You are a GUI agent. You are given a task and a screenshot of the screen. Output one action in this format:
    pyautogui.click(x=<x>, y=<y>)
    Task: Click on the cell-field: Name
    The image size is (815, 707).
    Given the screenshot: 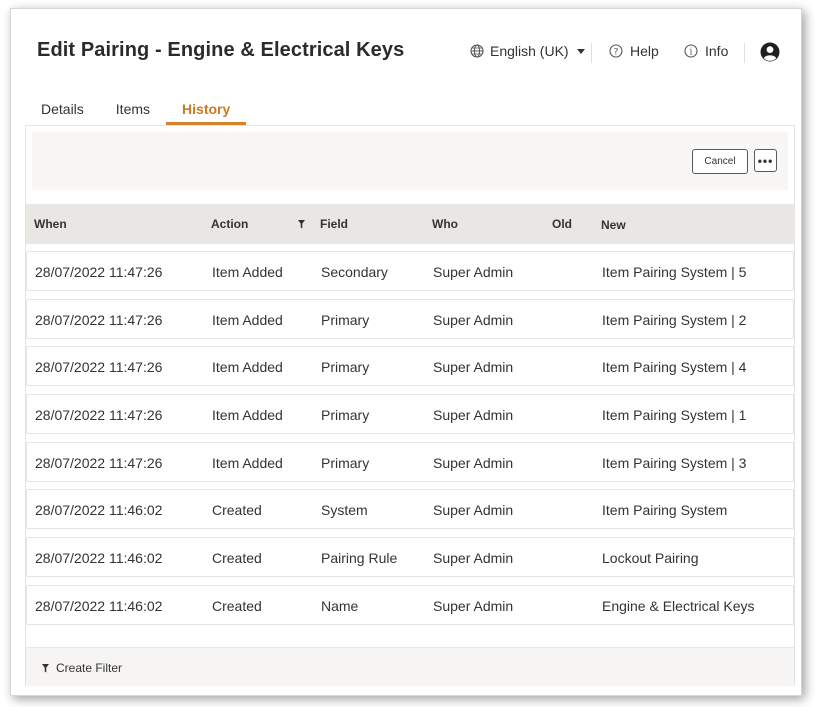 What is the action you would take?
    pyautogui.click(x=340, y=605)
    